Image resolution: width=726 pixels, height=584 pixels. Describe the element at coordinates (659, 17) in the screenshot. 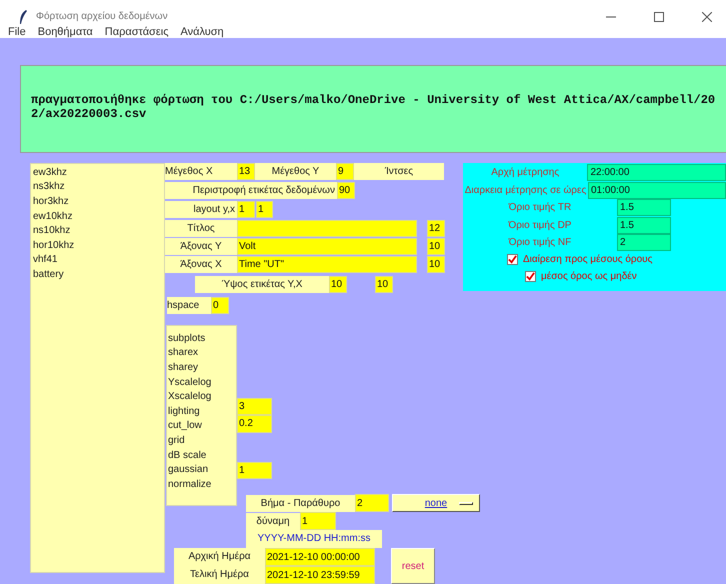

I see `maximize-icon` at that location.